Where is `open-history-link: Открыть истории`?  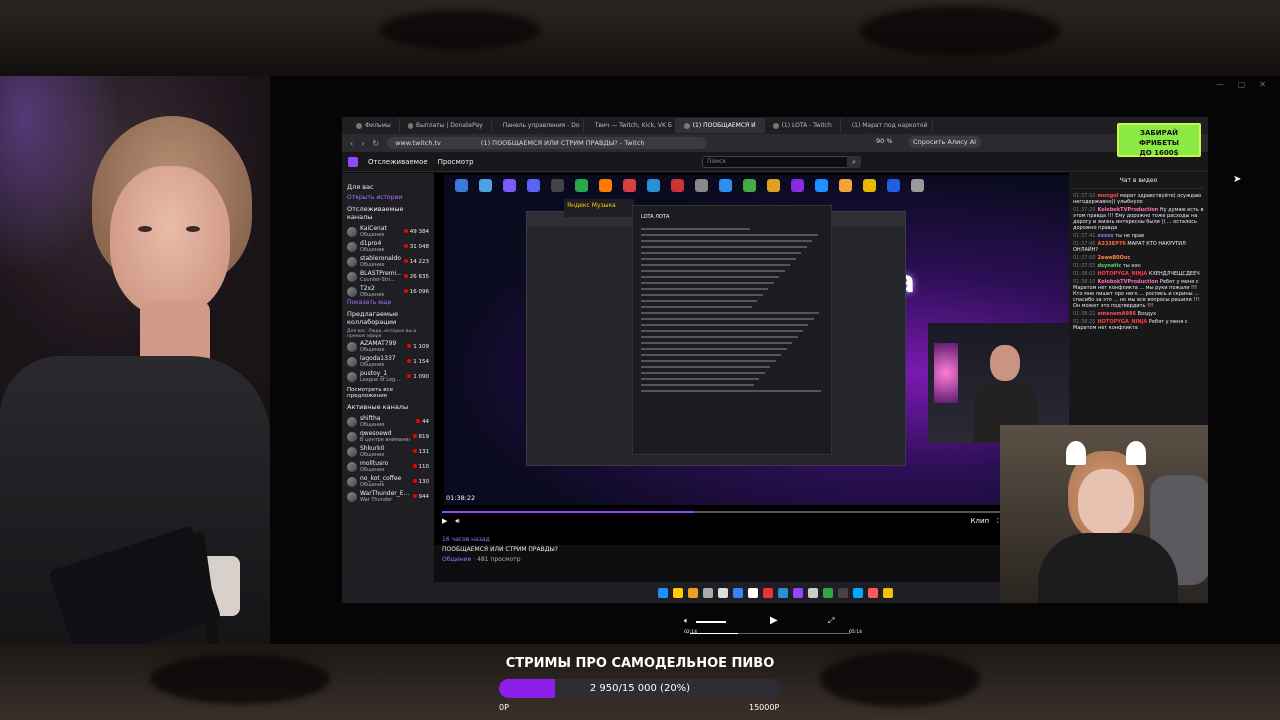
open-history-link: Открыть истории is located at coordinates (388, 197).